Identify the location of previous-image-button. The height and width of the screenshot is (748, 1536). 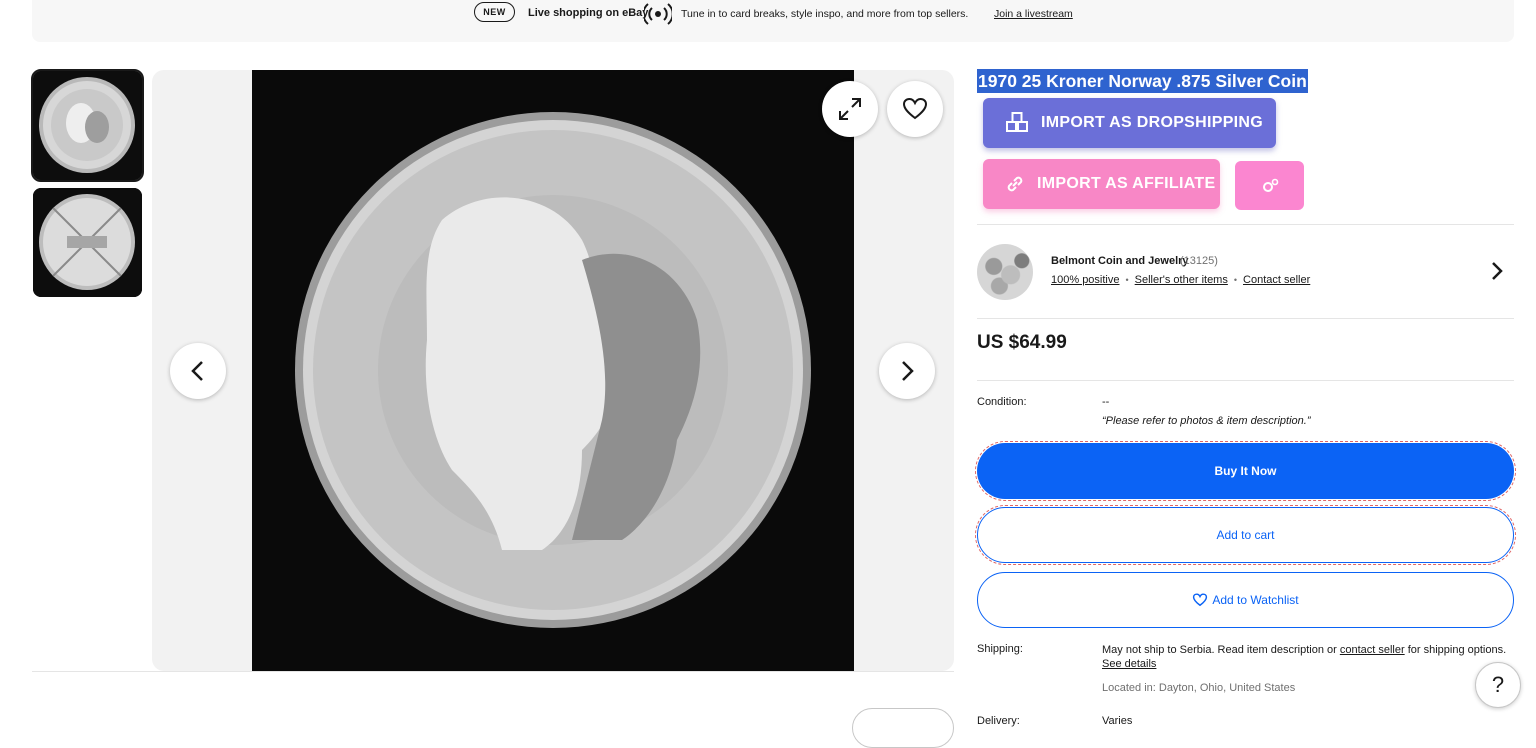
(198, 371).